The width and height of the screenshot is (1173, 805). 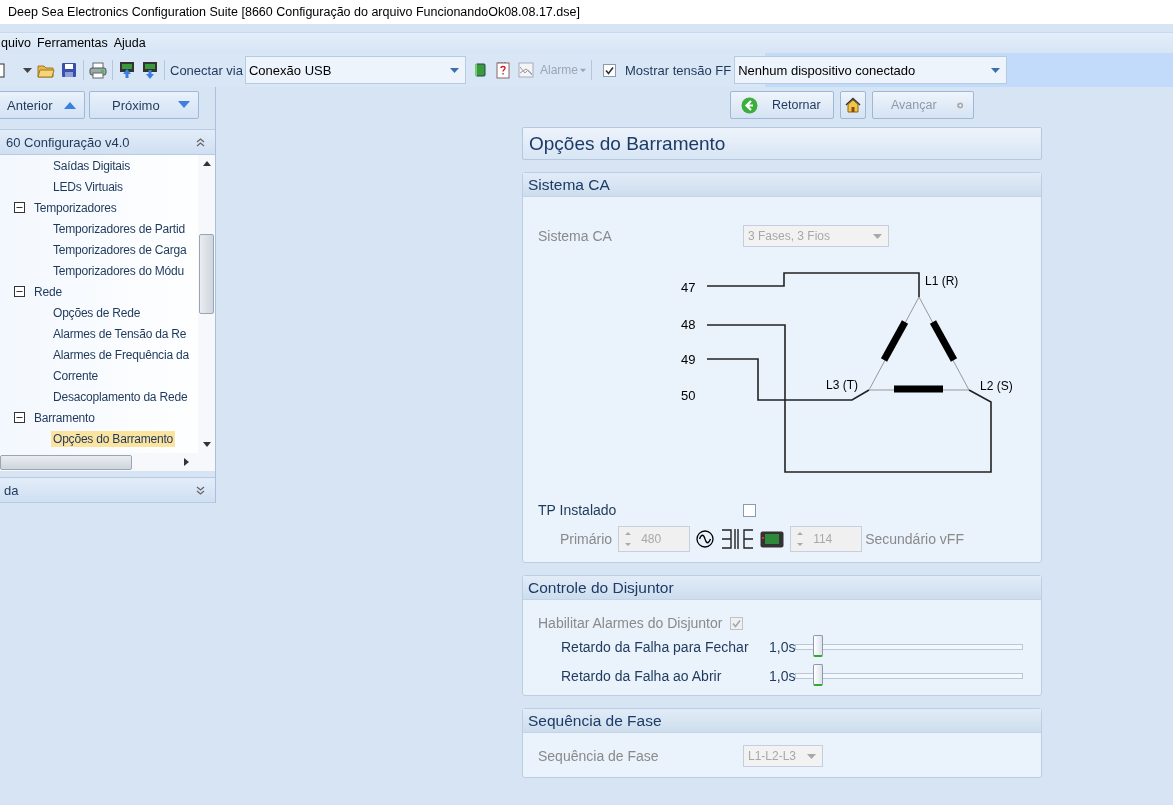 What do you see at coordinates (144, 105) in the screenshot?
I see `next-button: Próximo` at bounding box center [144, 105].